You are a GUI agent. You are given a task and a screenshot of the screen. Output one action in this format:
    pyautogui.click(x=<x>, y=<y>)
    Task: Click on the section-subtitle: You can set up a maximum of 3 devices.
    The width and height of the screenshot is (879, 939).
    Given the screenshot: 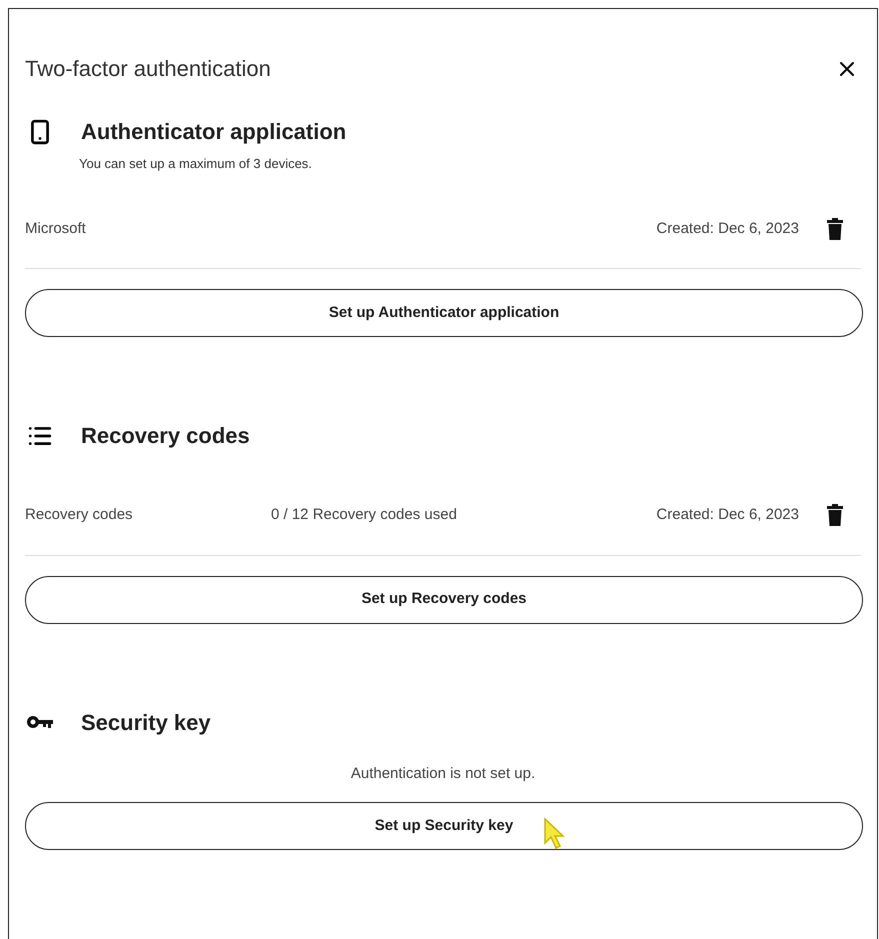 What is the action you would take?
    pyautogui.click(x=196, y=164)
    